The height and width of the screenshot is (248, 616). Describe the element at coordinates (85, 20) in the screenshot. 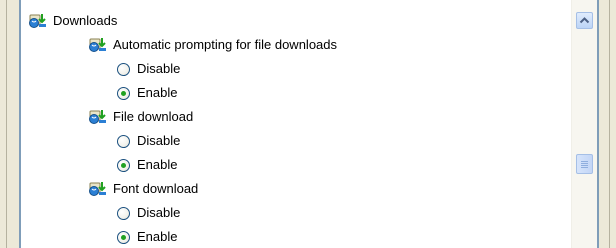

I see `tree-item-label: Downloads` at that location.